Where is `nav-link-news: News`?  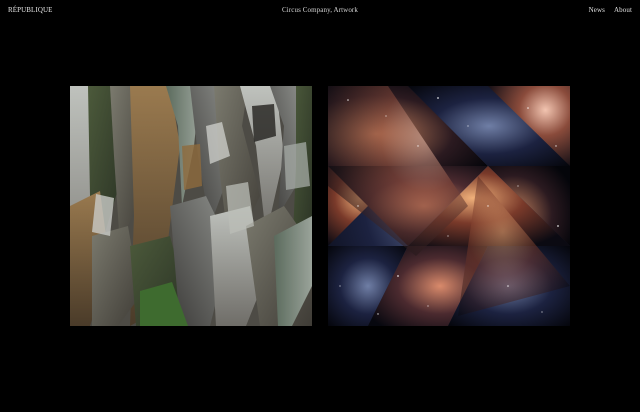
nav-link-news: News is located at coordinates (597, 10).